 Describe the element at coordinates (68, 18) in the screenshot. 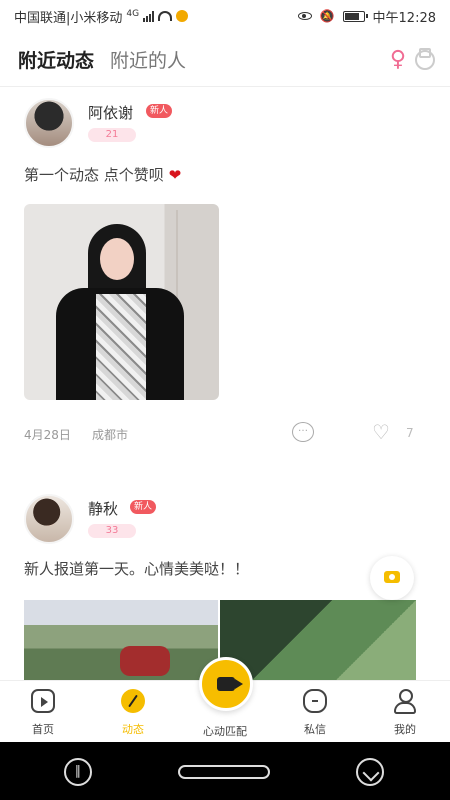

I see `carrier-label: 中国联通|小米移动` at that location.